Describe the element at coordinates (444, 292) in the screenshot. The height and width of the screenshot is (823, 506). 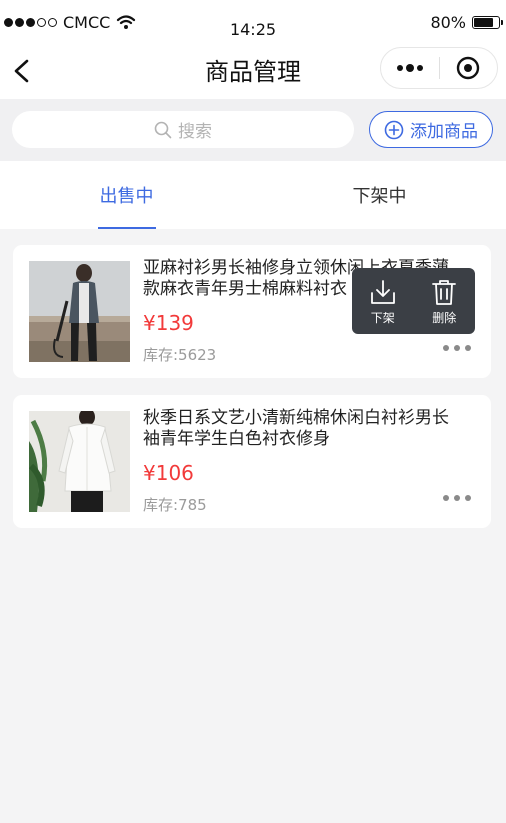
I see `trash-icon` at that location.